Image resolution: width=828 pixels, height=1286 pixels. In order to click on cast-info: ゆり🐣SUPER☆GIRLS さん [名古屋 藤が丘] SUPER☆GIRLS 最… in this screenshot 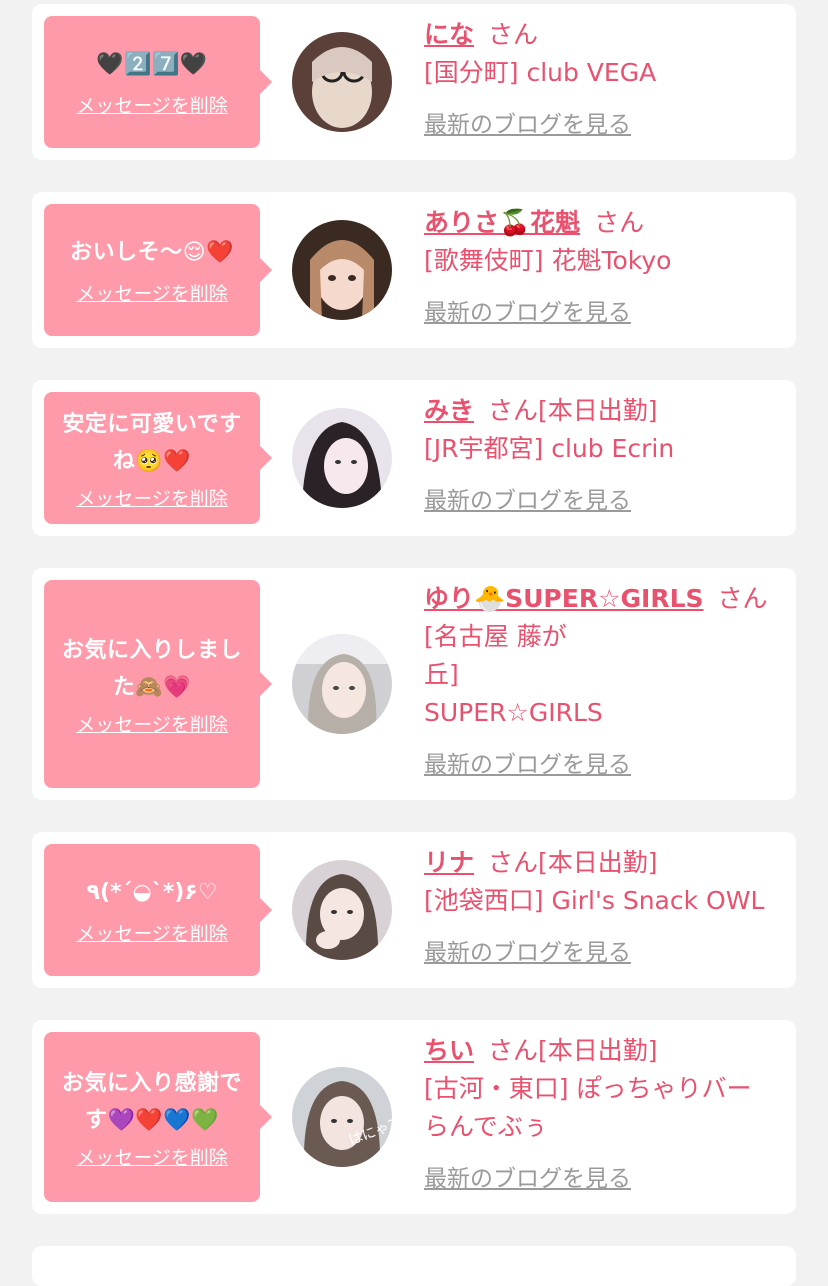, I will do `click(604, 682)`.